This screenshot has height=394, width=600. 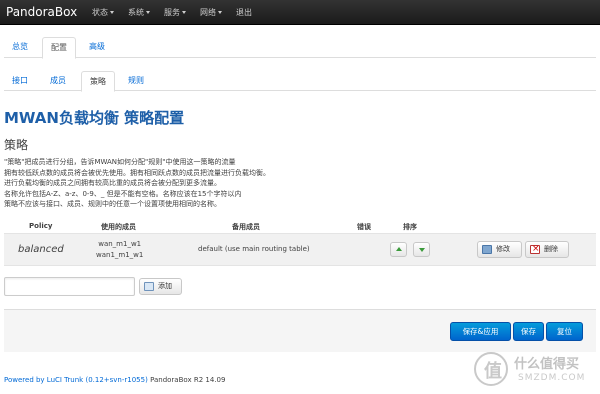 What do you see at coordinates (98, 81) in the screenshot?
I see `tab-policies: 策略` at bounding box center [98, 81].